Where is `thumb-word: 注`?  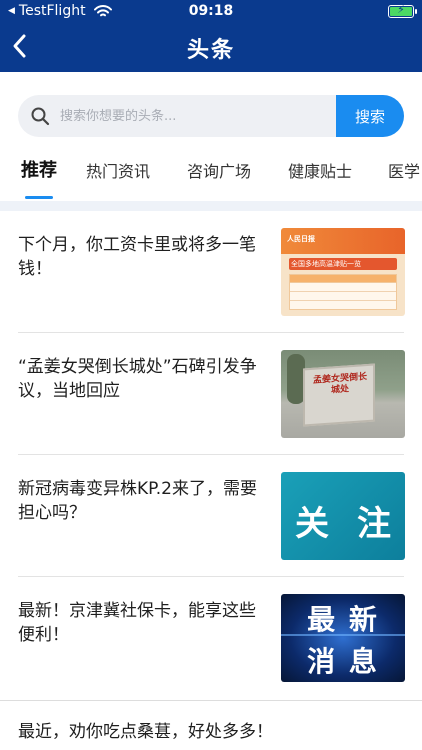
thumb-word: 注 is located at coordinates (374, 524).